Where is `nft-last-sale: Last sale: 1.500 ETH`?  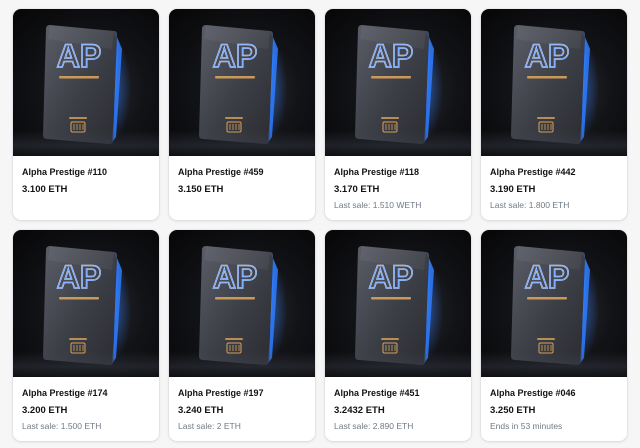
nft-last-sale: Last sale: 1.500 ETH is located at coordinates (62, 426).